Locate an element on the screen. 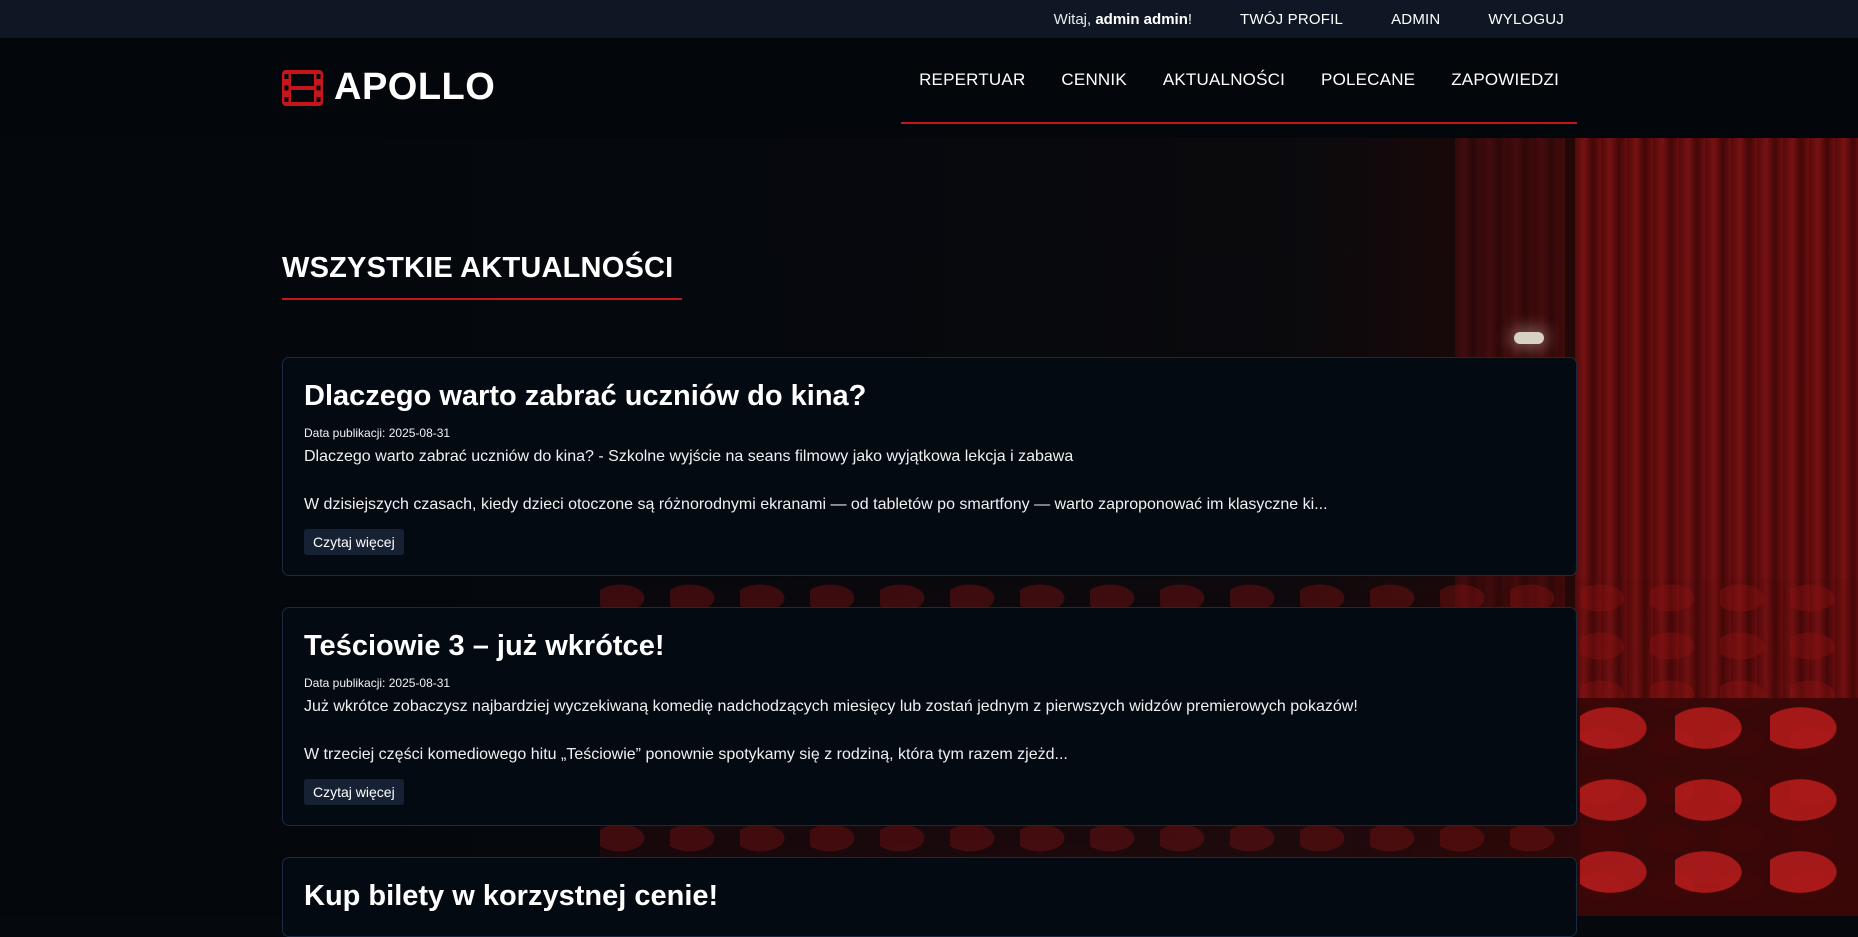 The width and height of the screenshot is (1858, 937). nav-cennik: CENNIK is located at coordinates (1093, 80).